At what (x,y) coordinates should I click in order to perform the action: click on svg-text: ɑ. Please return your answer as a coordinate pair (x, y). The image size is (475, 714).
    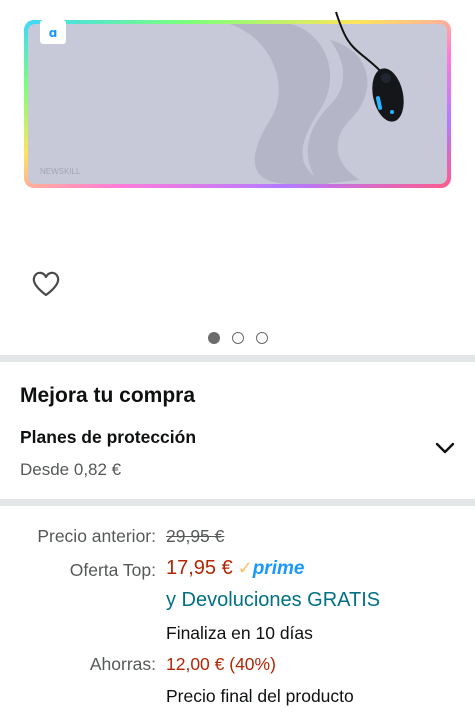
    Looking at the image, I should click on (53, 33).